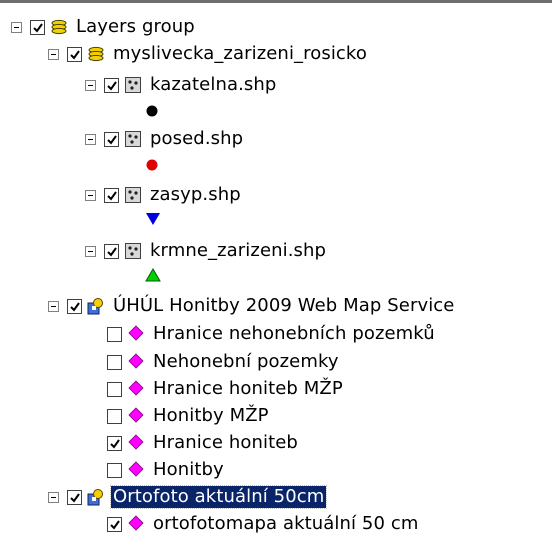  Describe the element at coordinates (276, 1) in the screenshot. I see `panel-top-border` at that location.